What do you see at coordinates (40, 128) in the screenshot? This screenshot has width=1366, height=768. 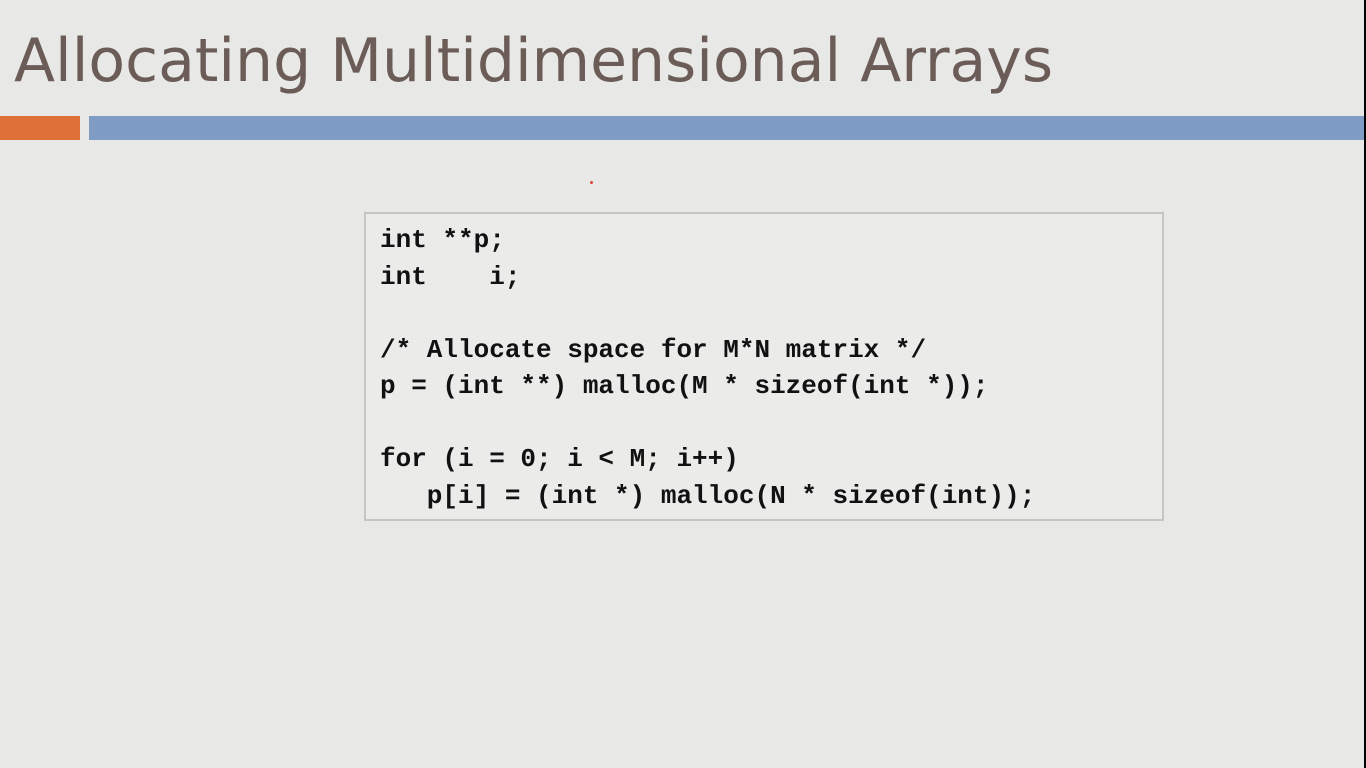 I see `accent-bar-orange` at bounding box center [40, 128].